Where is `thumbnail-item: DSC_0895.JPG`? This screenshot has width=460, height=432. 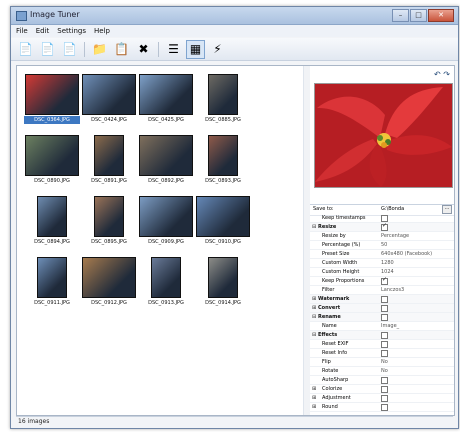
thumbnail-item: DSC_0895.JPG is located at coordinates (109, 222).